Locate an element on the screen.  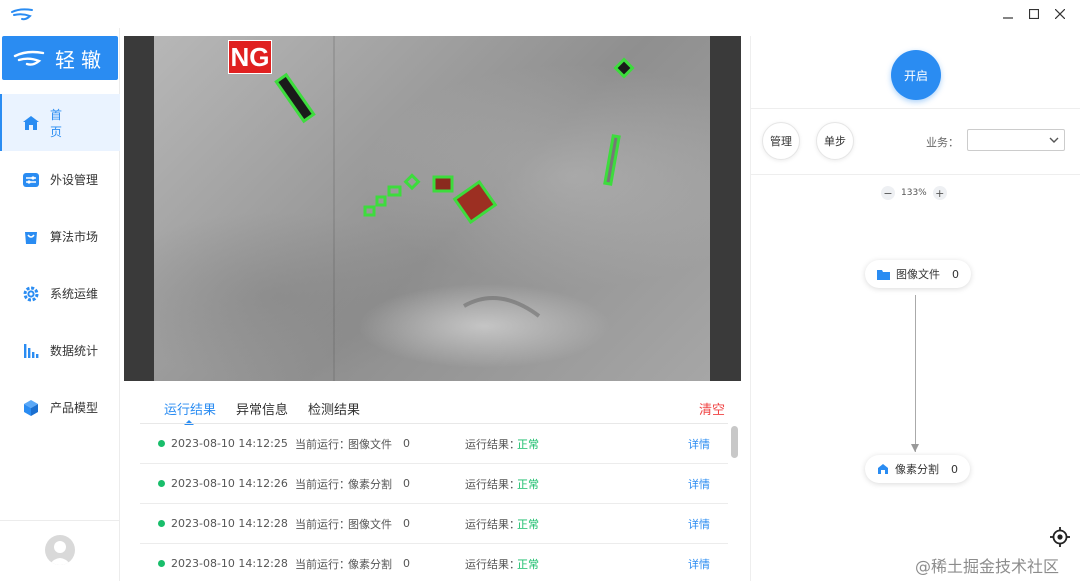
cube-icon is located at coordinates (31, 408).